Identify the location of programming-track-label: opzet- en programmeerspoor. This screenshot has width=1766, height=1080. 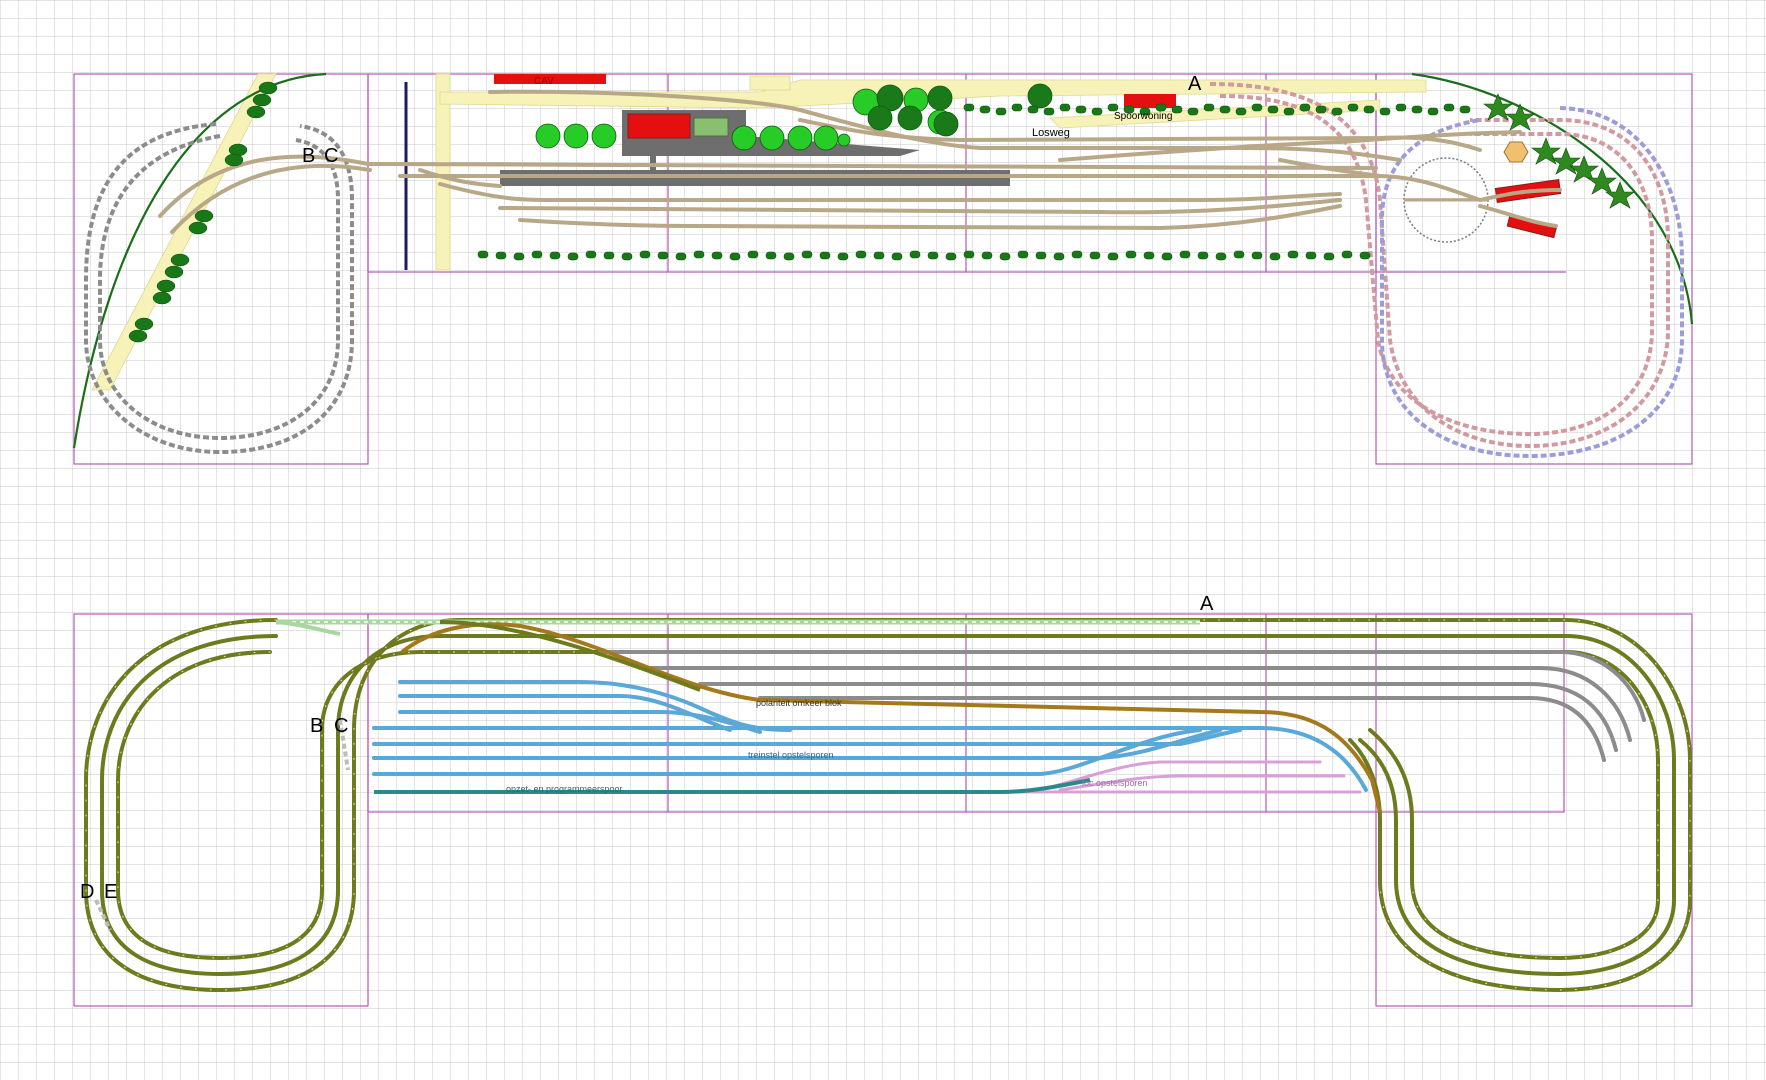
(564, 789).